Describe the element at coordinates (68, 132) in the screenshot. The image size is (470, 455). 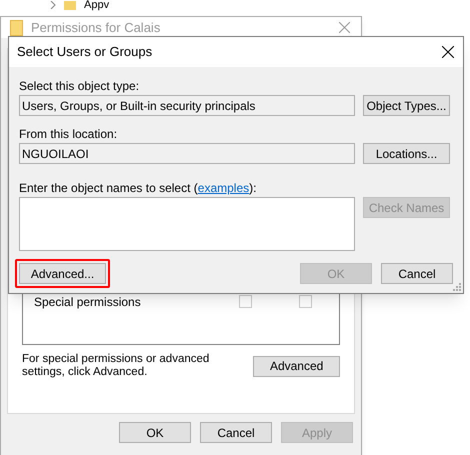
I see `field-label: From this location:` at that location.